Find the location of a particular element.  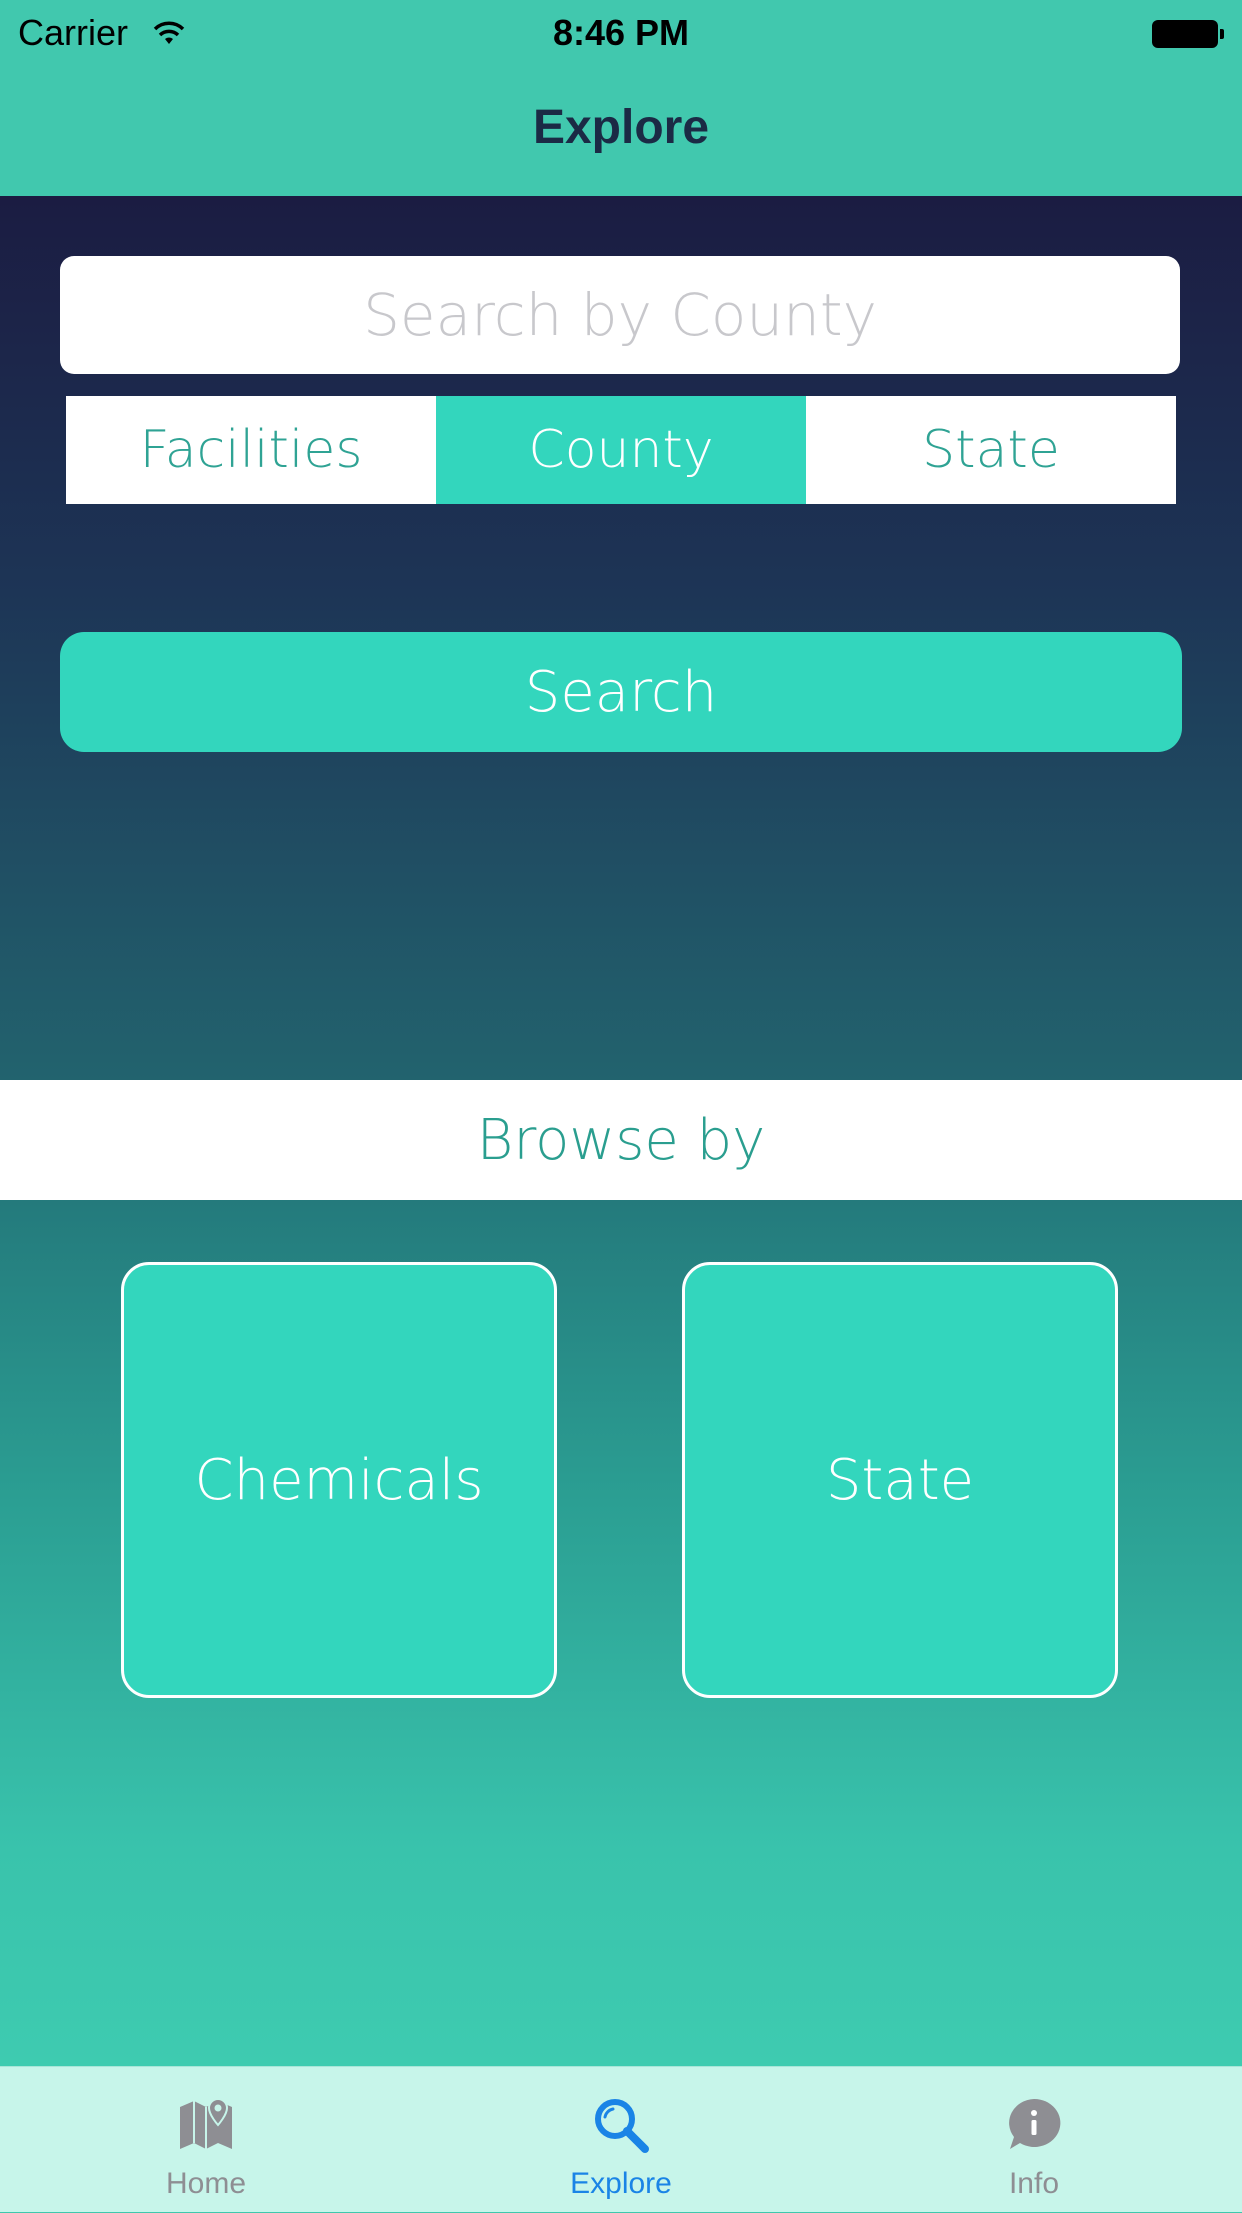

status-time: 8:46 PM is located at coordinates (621, 32).